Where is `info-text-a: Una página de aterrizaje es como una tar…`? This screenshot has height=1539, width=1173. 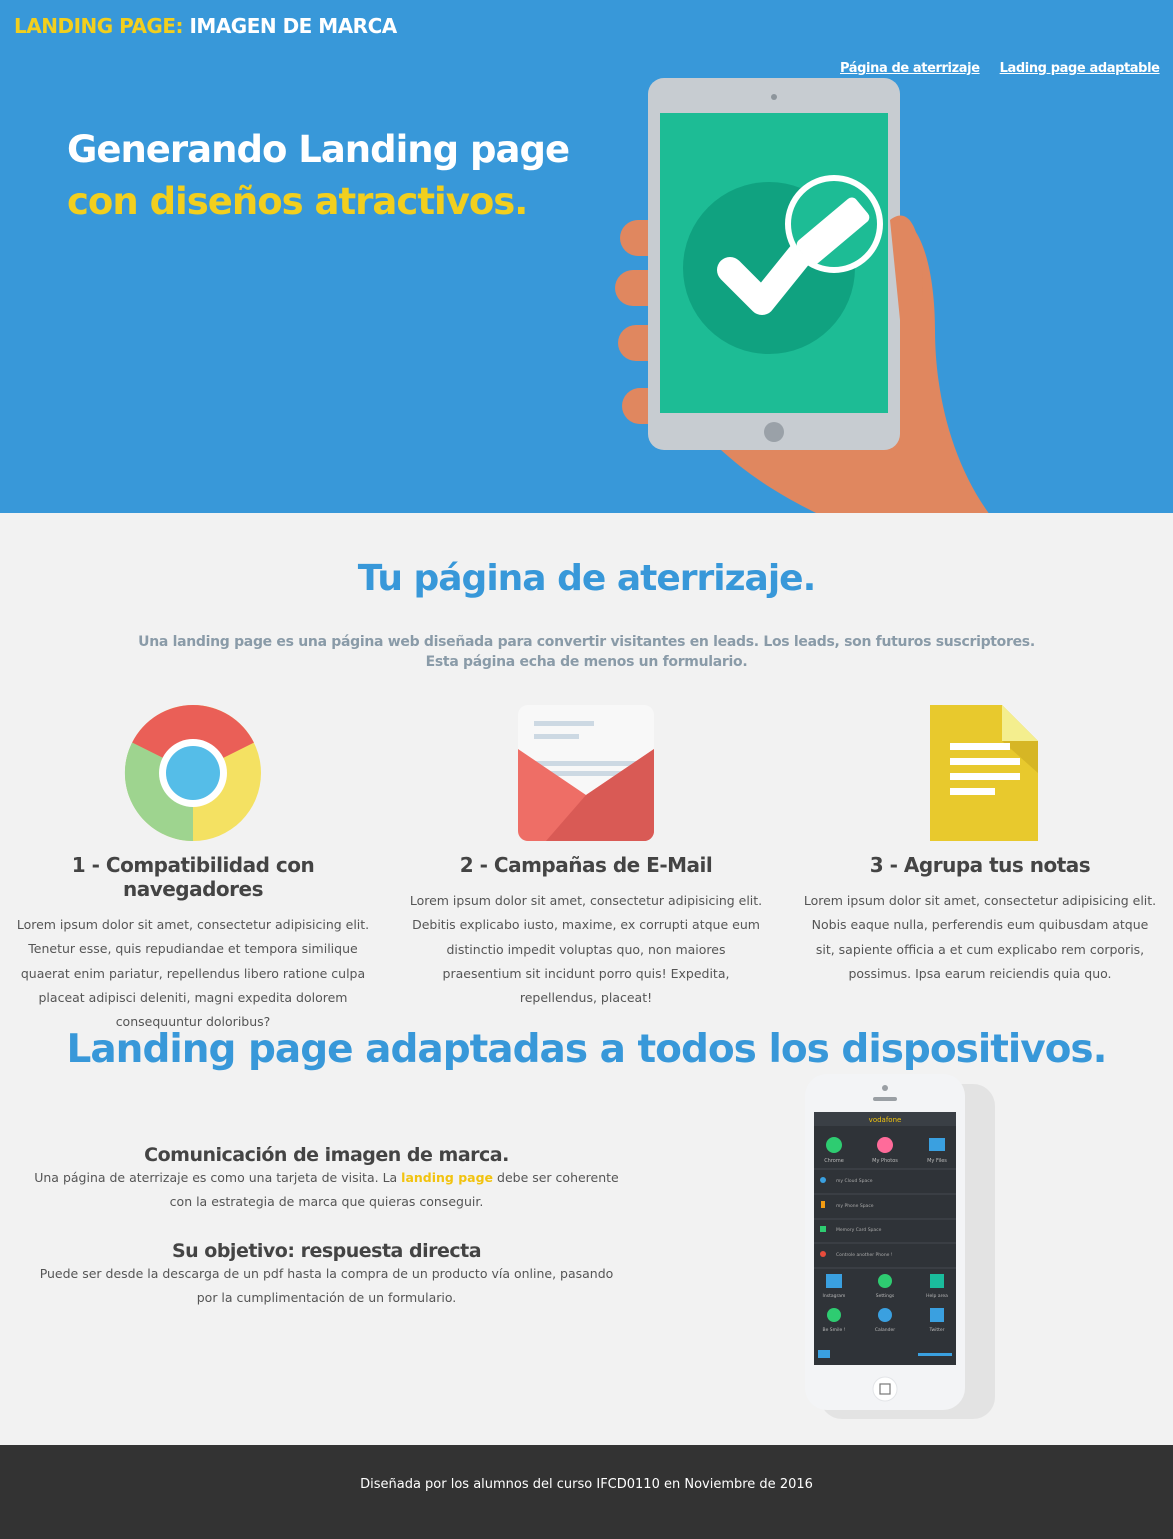
info-text-a: Una página de aterrizaje es como una tar… is located at coordinates (218, 1177).